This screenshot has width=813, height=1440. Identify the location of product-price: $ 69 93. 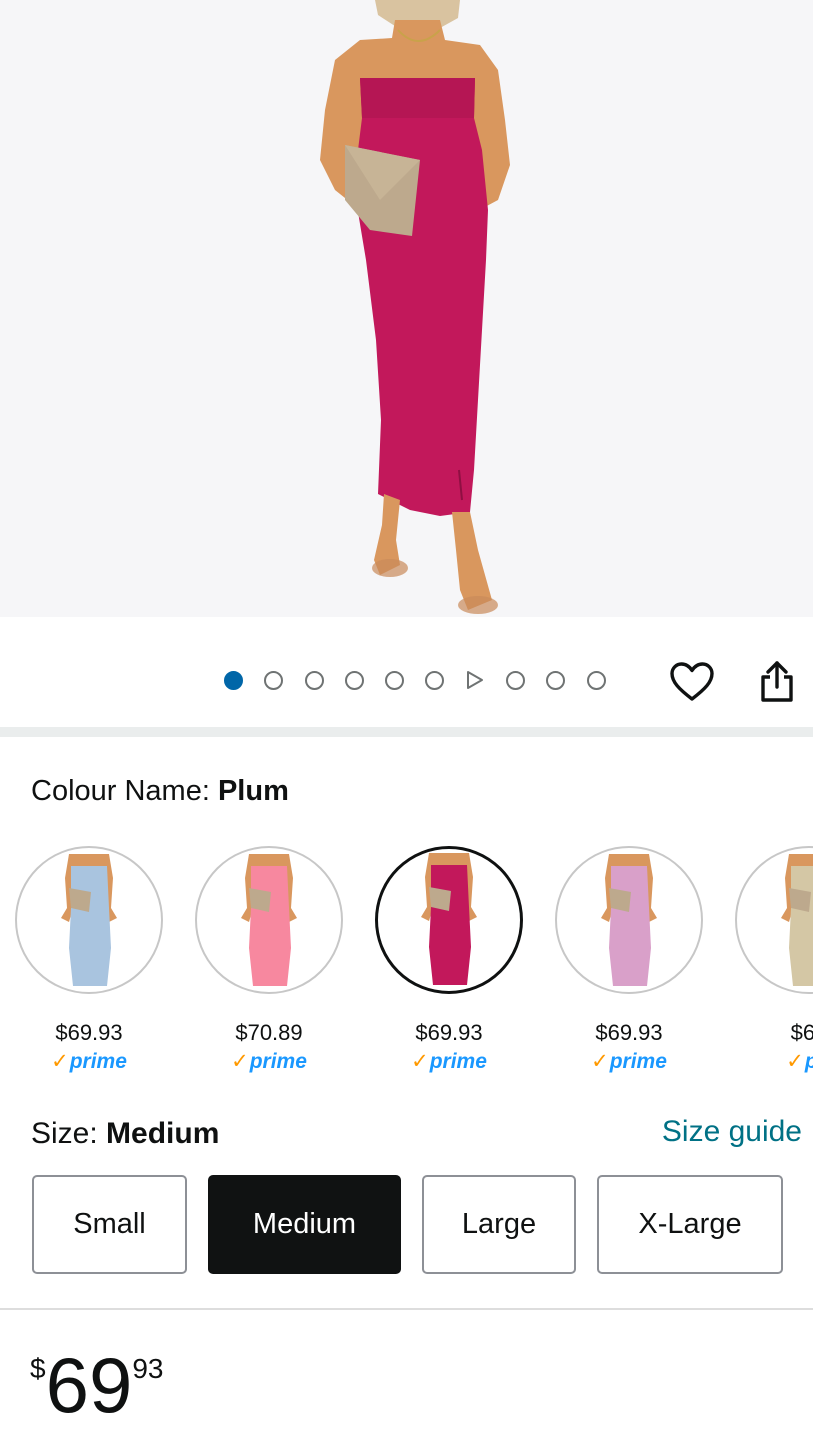
(97, 1385).